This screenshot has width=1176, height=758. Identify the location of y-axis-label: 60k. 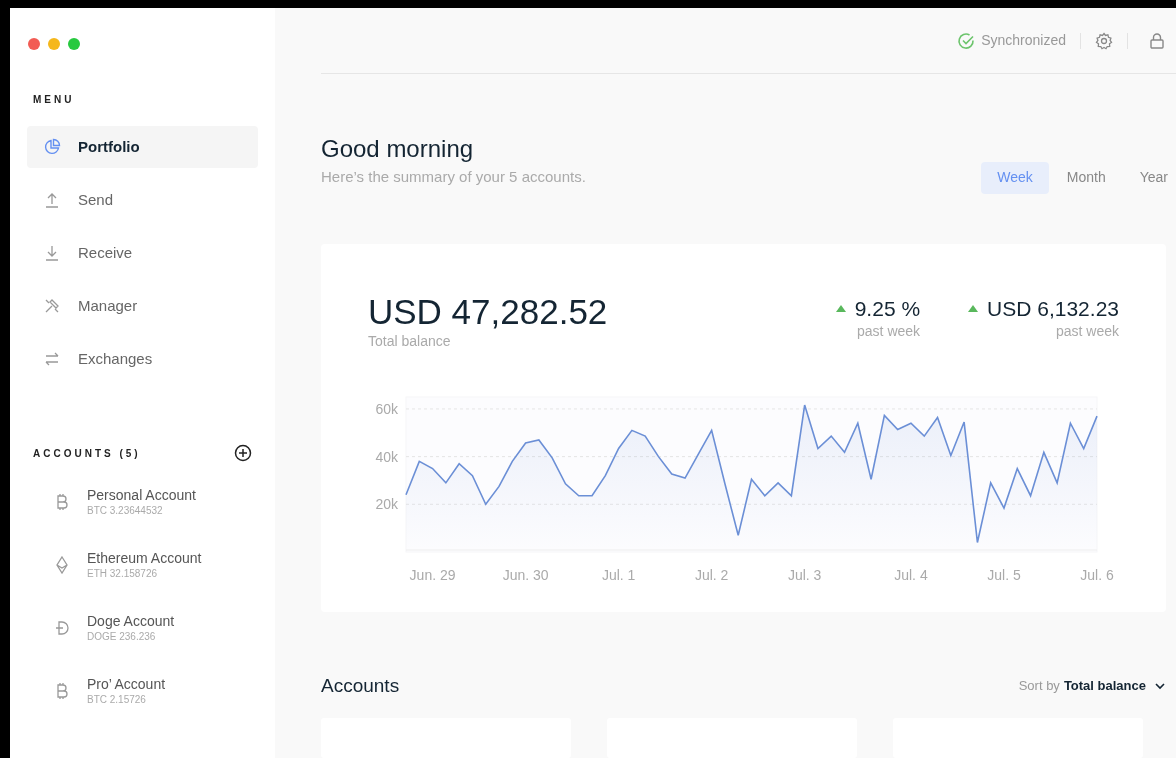
(386, 408).